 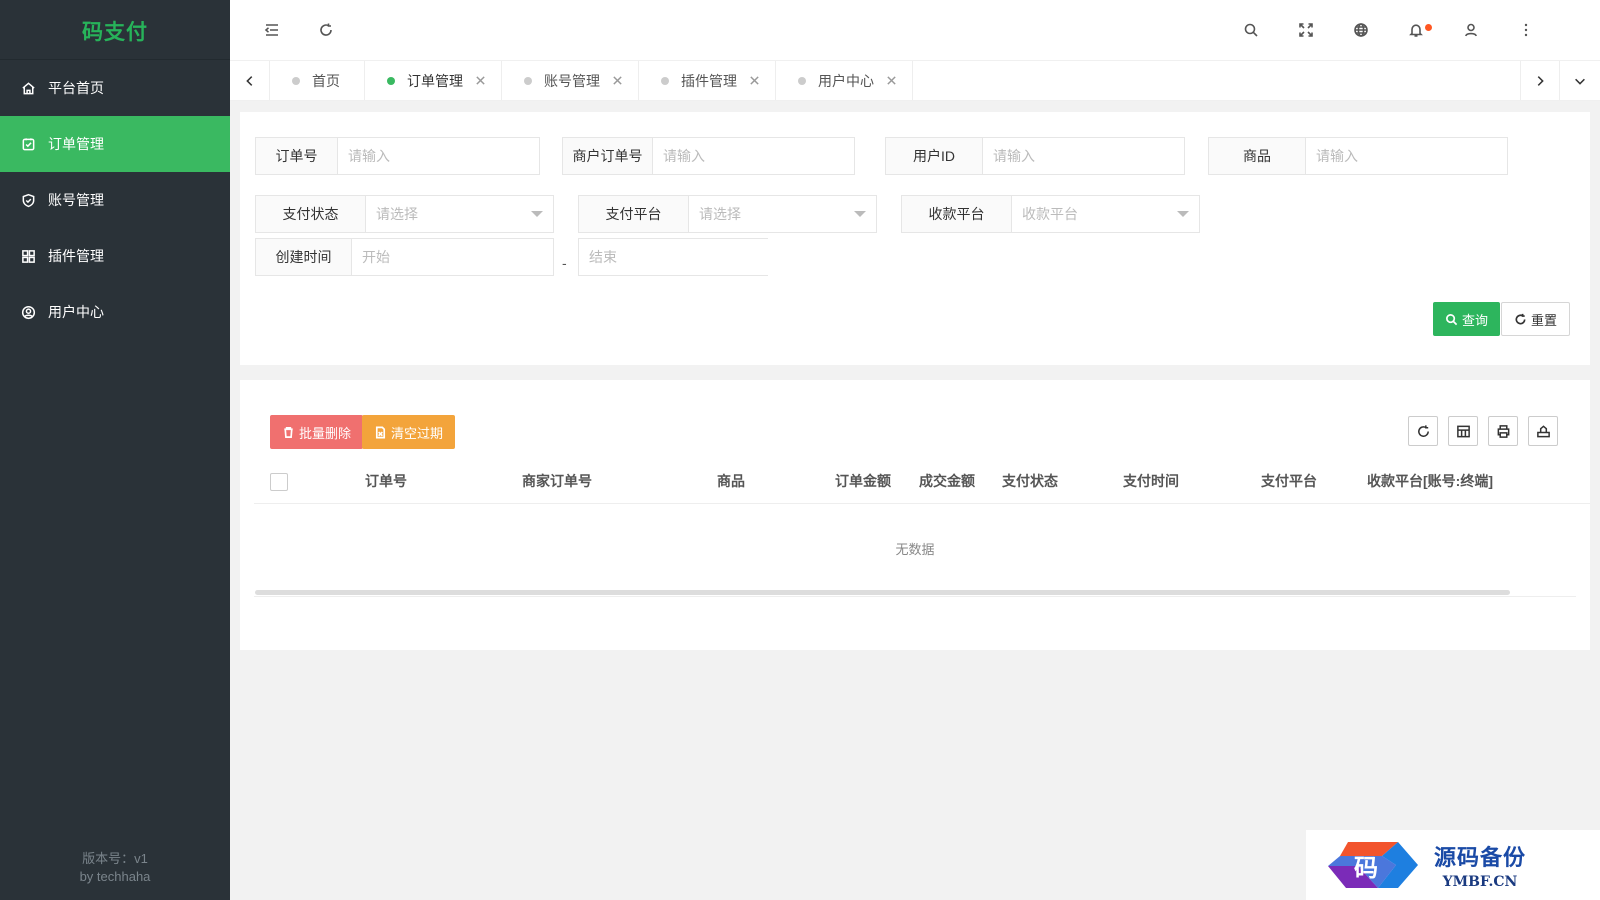 I want to click on goods-input, so click(x=1406, y=156).